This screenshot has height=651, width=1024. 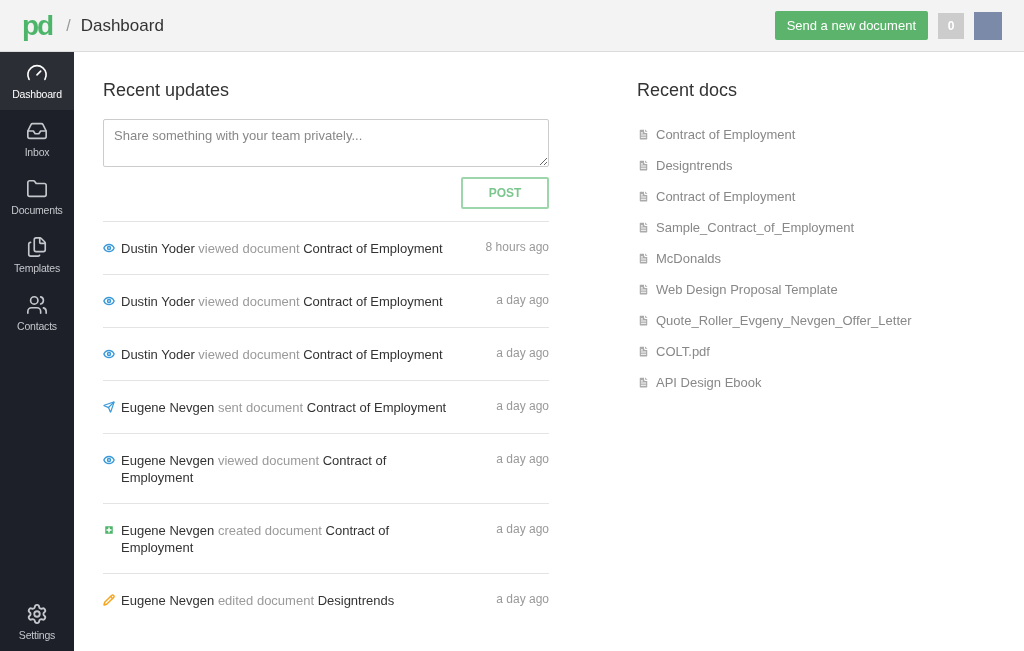 I want to click on document-link: Sample_Contract_of_Employment, so click(x=755, y=227).